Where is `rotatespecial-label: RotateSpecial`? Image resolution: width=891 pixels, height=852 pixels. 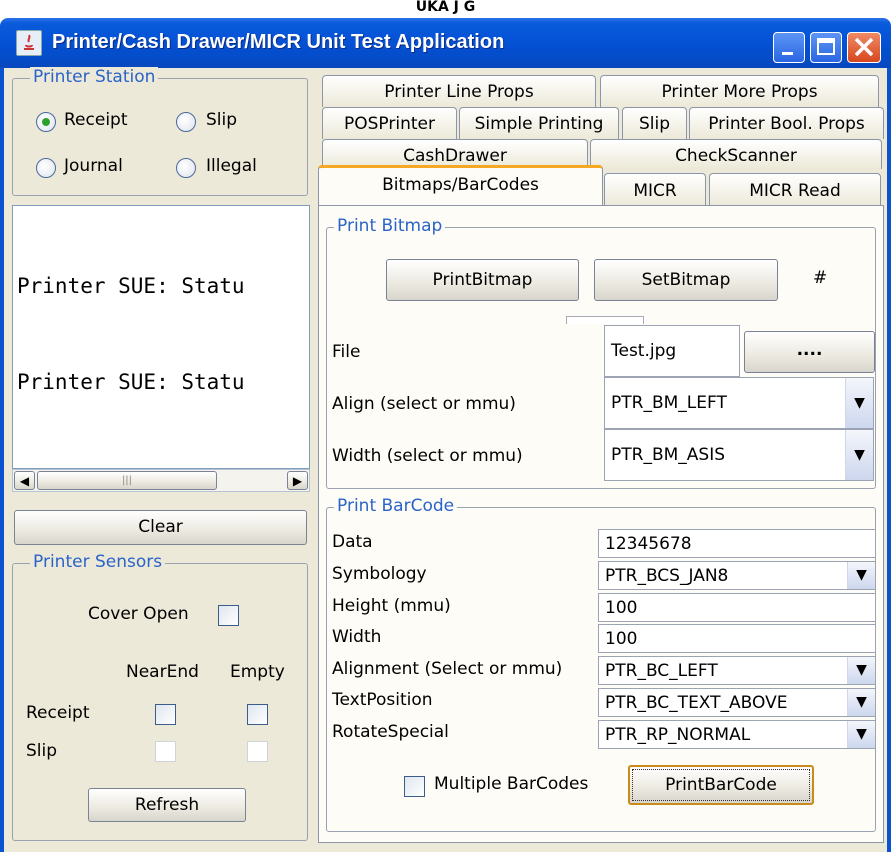 rotatespecial-label: RotateSpecial is located at coordinates (390, 732).